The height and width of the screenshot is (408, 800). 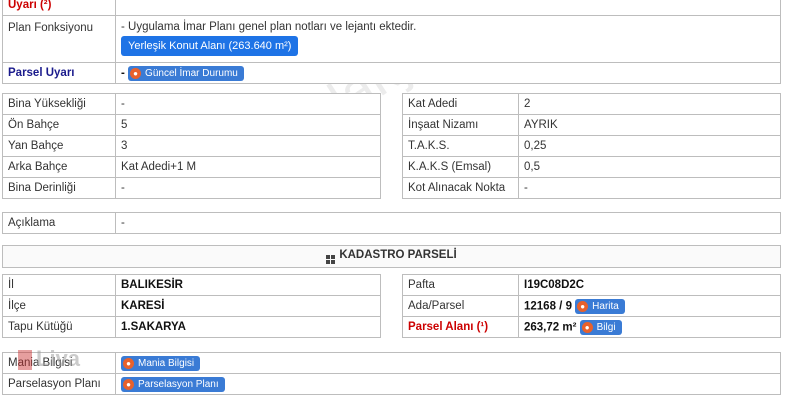 What do you see at coordinates (59, 363) in the screenshot?
I see `mania-label: Mania Bilgisi` at bounding box center [59, 363].